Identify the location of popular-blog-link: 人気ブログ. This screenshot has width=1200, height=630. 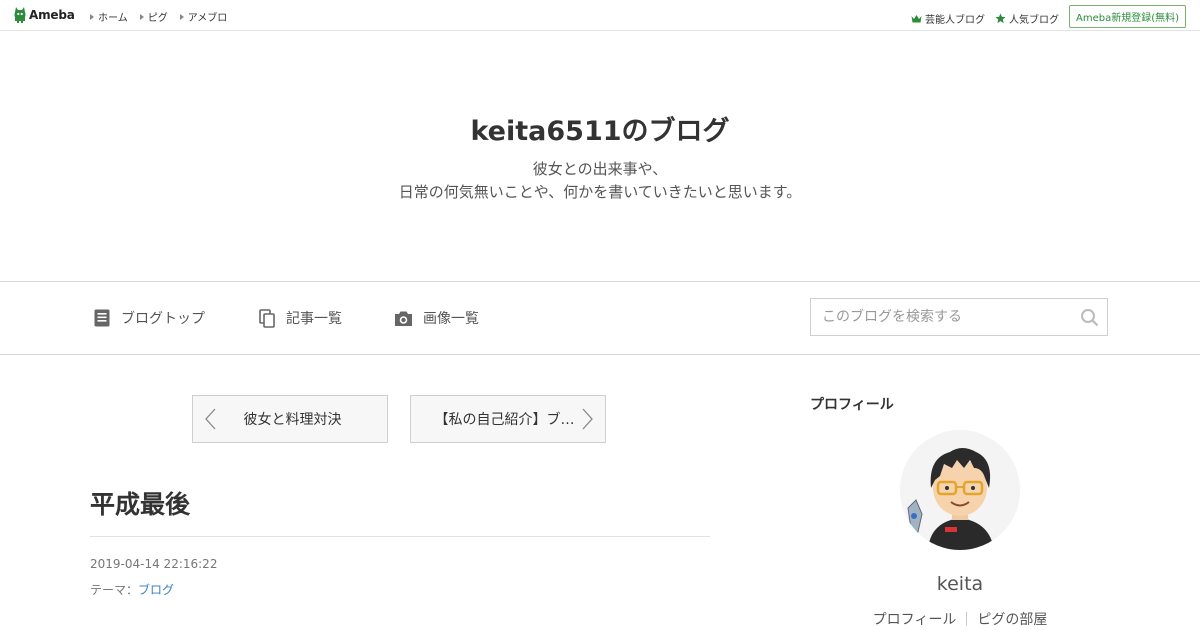
(1027, 18).